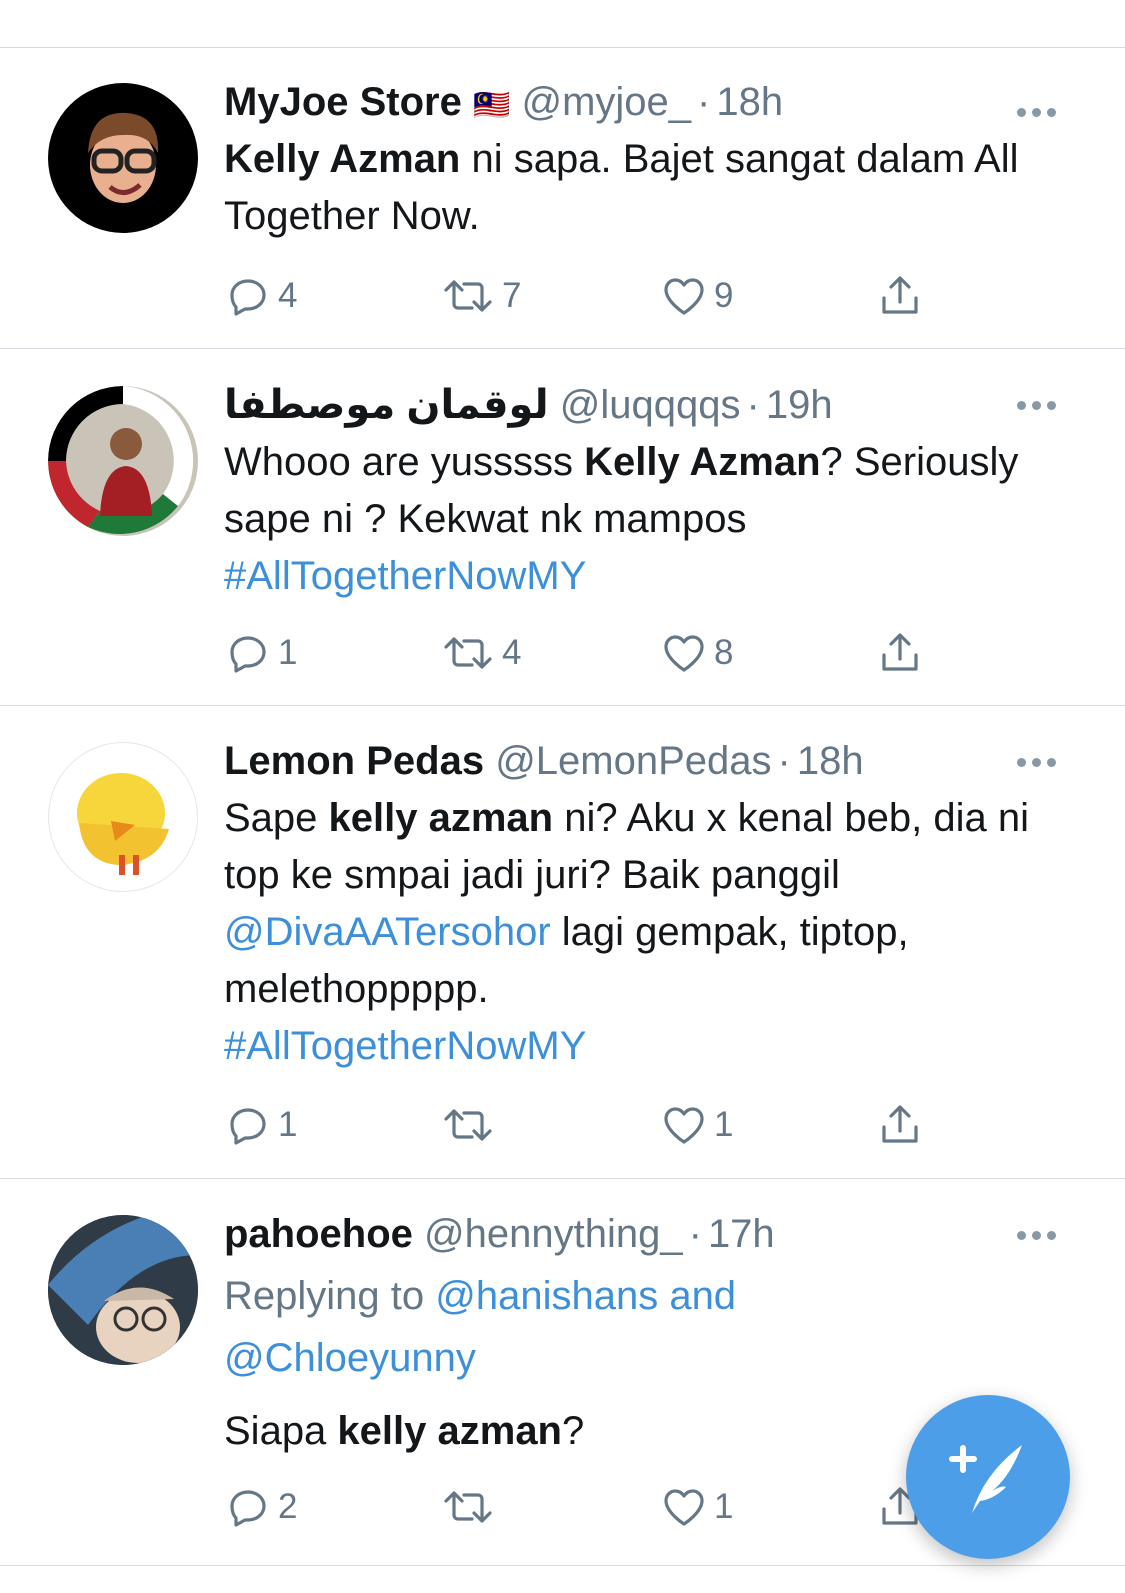  What do you see at coordinates (724, 652) in the screenshot?
I see `like-count: 8` at bounding box center [724, 652].